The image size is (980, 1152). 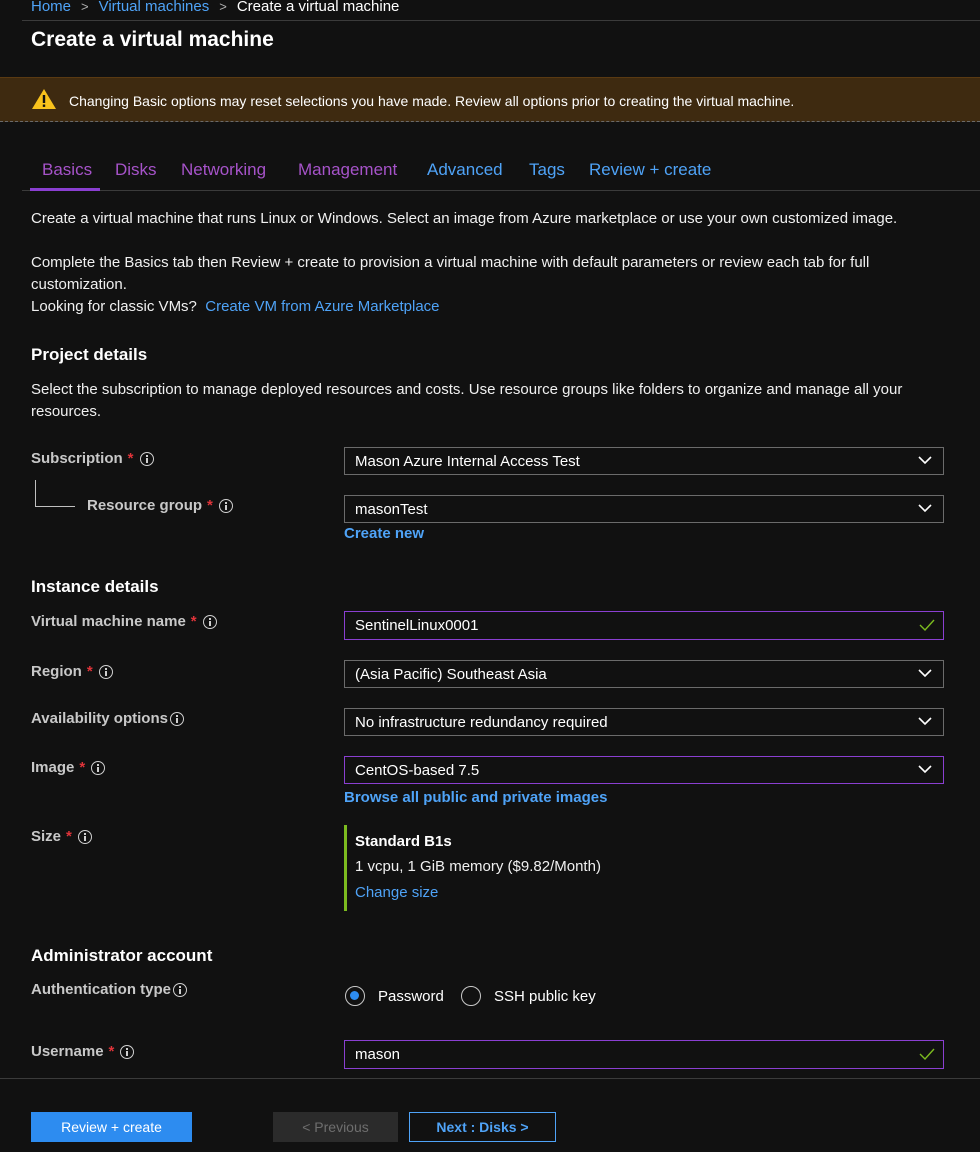 What do you see at coordinates (478, 866) in the screenshot?
I see `vm-size-description: 1 vcpu, 1 GiB memory ($9.82/Month)` at bounding box center [478, 866].